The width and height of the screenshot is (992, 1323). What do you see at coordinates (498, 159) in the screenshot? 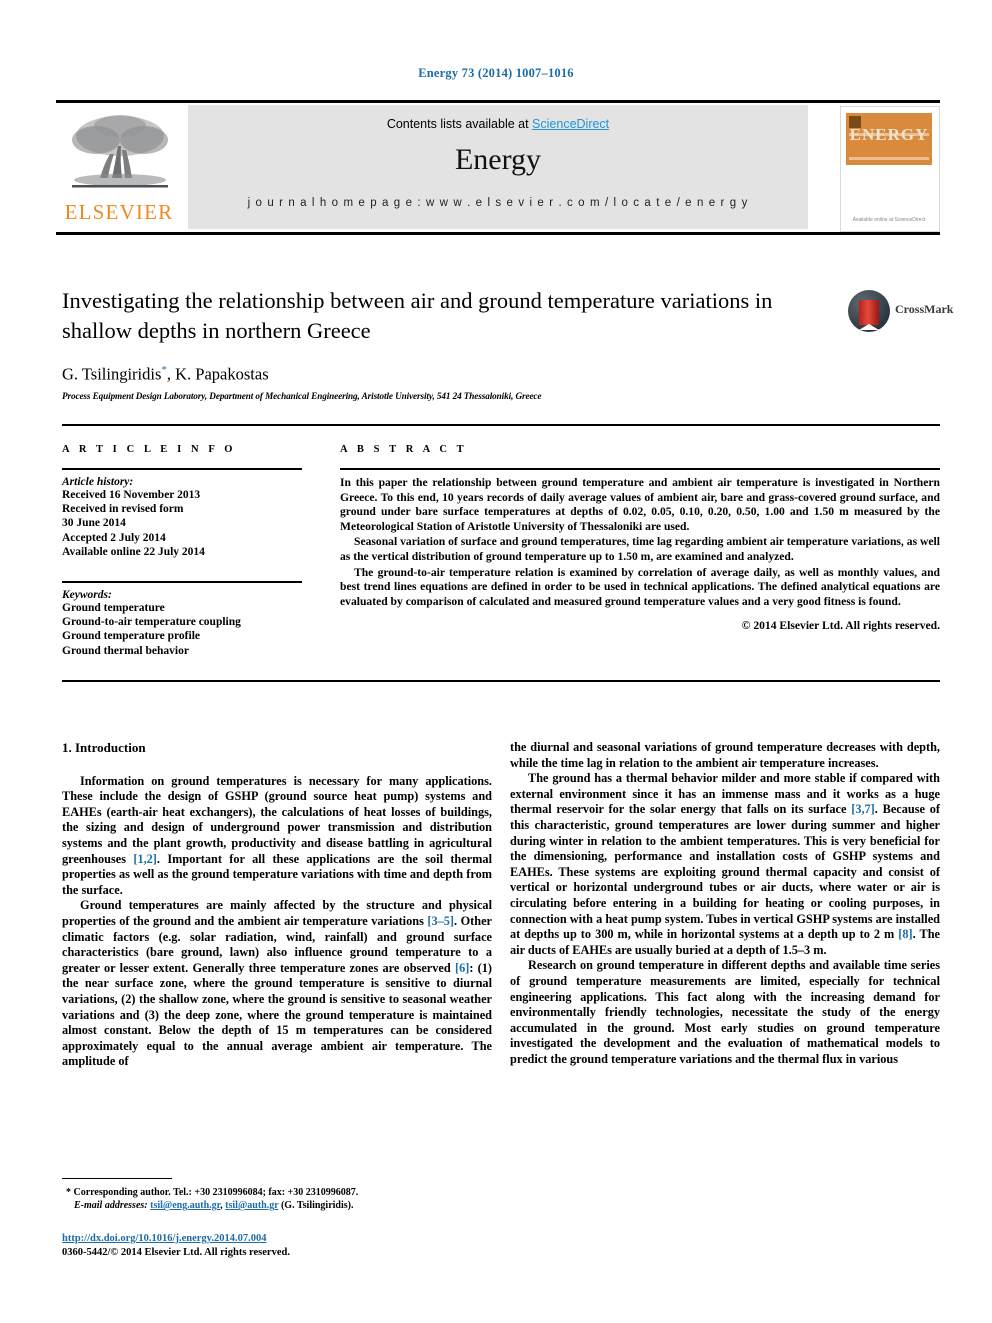
I see `journal-title: Energy` at bounding box center [498, 159].